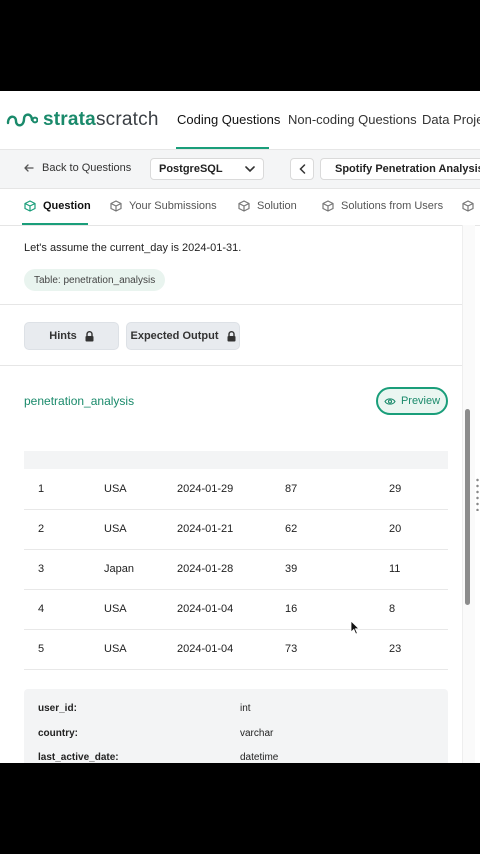 This screenshot has height=854, width=480. I want to click on preview-button: Preview, so click(412, 401).